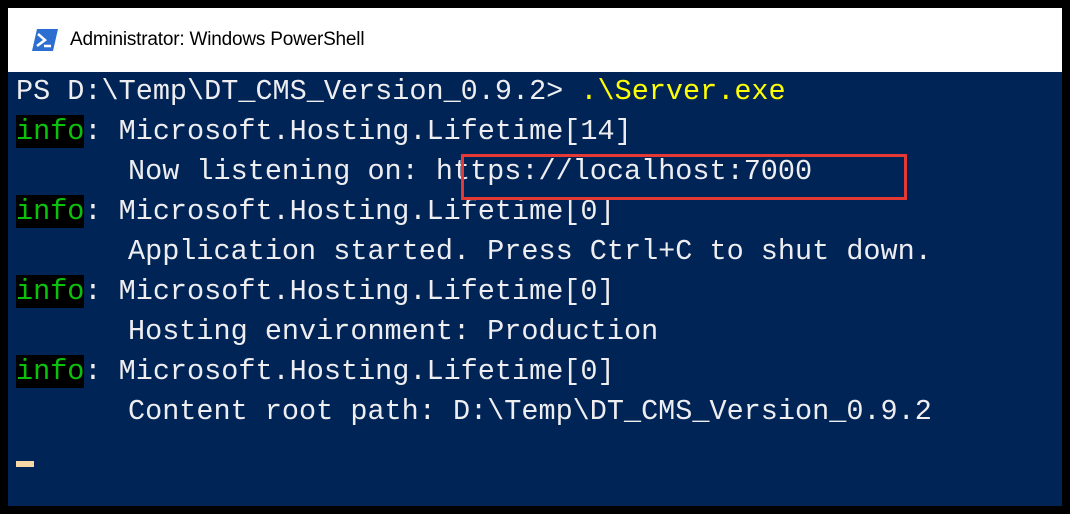 The width and height of the screenshot is (1070, 514). I want to click on window-title: Administrator: Windows PowerShell, so click(217, 39).